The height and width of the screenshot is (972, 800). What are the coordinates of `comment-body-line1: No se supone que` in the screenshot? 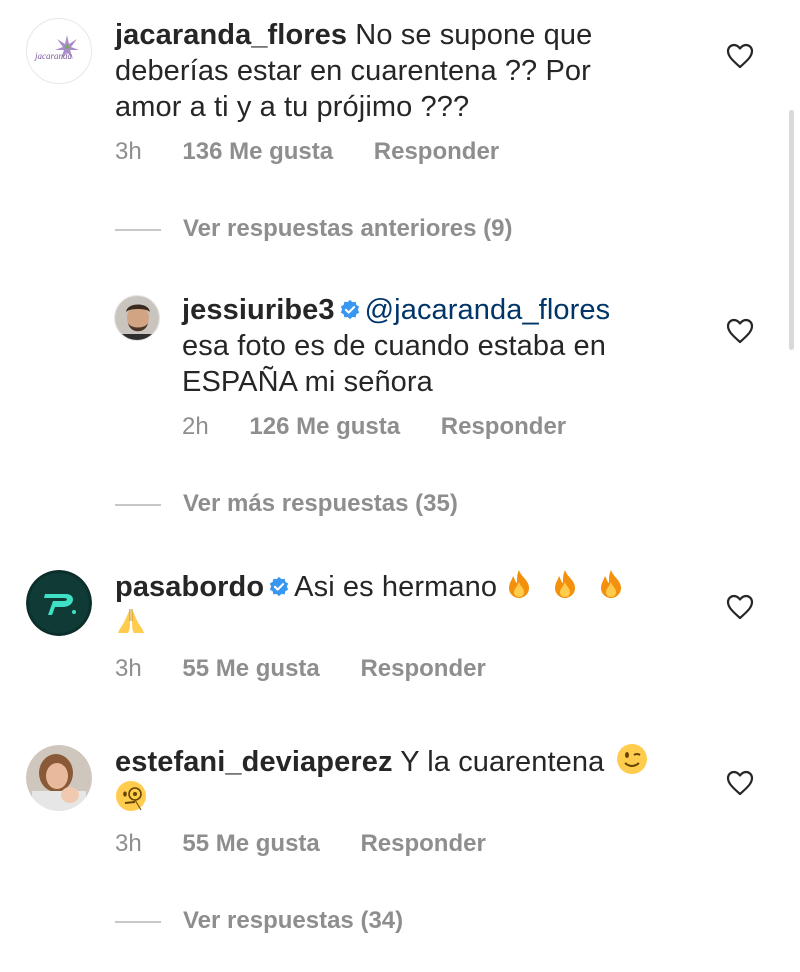 It's located at (474, 35).